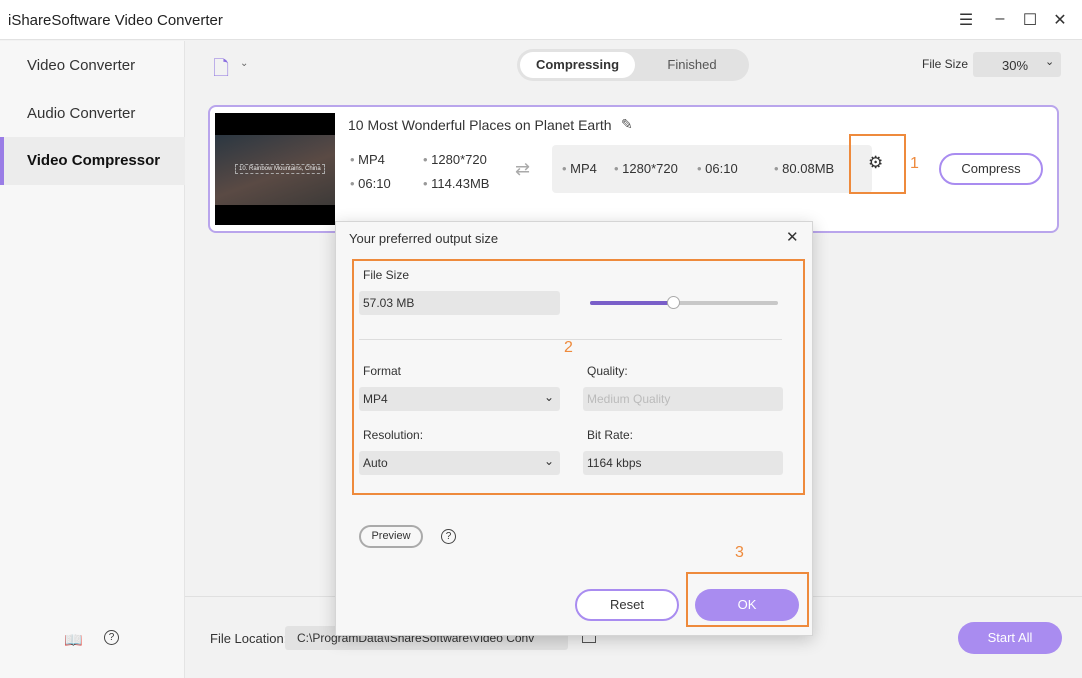 The height and width of the screenshot is (678, 1082). What do you see at coordinates (683, 463) in the screenshot?
I see `bitrate-field: 1164 kbps` at bounding box center [683, 463].